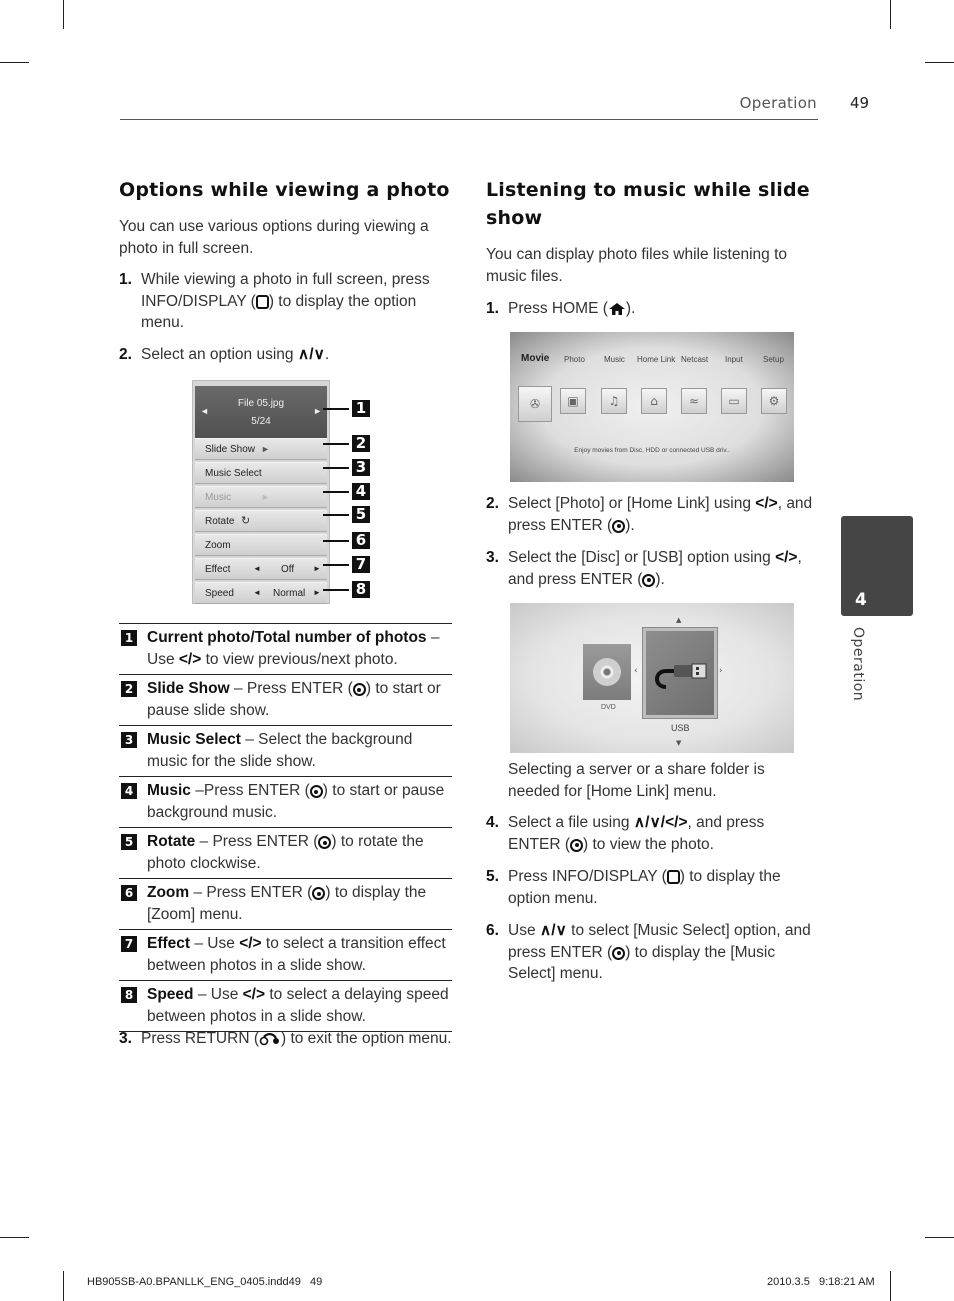 The height and width of the screenshot is (1301, 954). I want to click on home-link-icon: ⌂, so click(654, 401).